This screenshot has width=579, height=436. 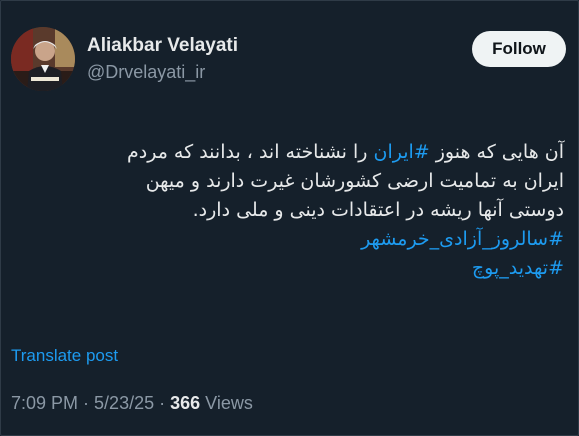 What do you see at coordinates (401, 152) in the screenshot?
I see `hashtag-iran: #ایران` at bounding box center [401, 152].